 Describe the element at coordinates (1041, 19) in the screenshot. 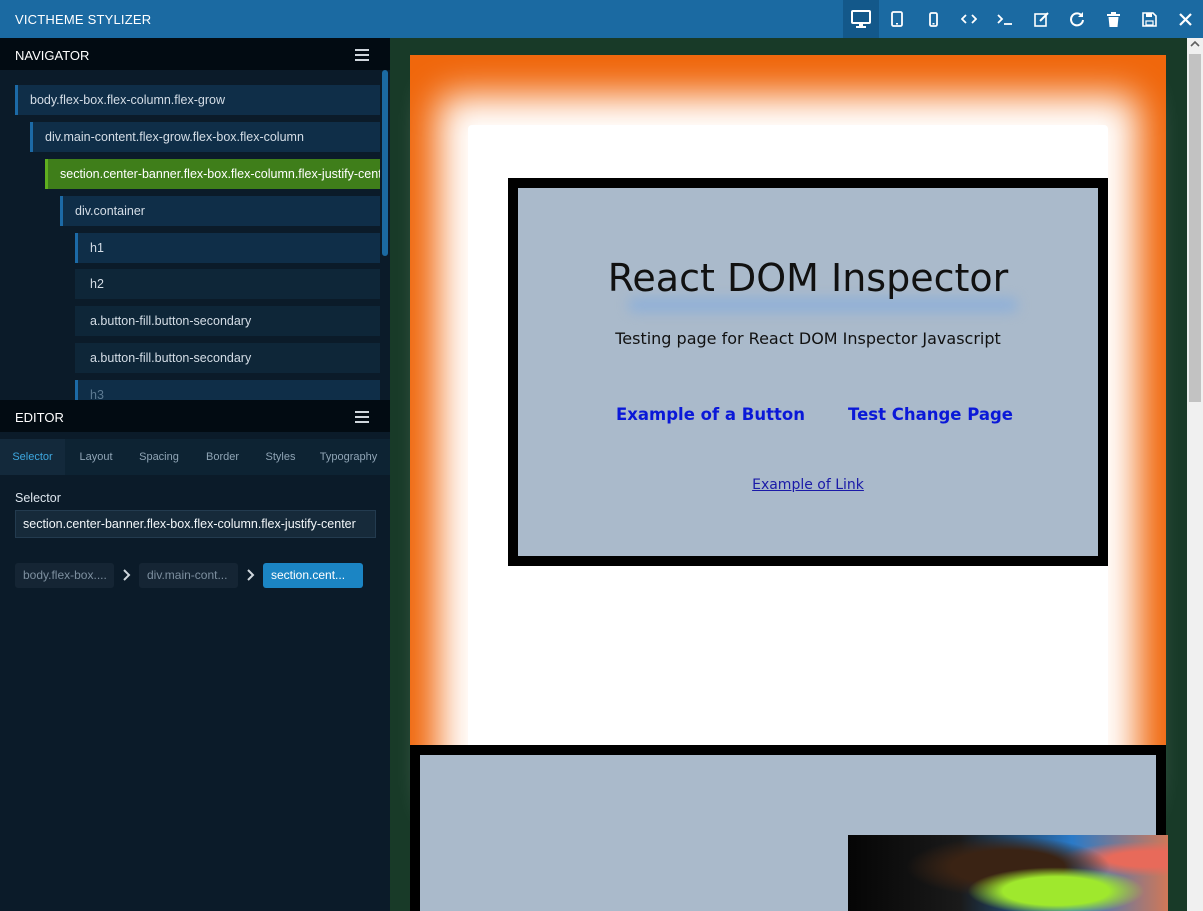

I see `edit-icon` at that location.